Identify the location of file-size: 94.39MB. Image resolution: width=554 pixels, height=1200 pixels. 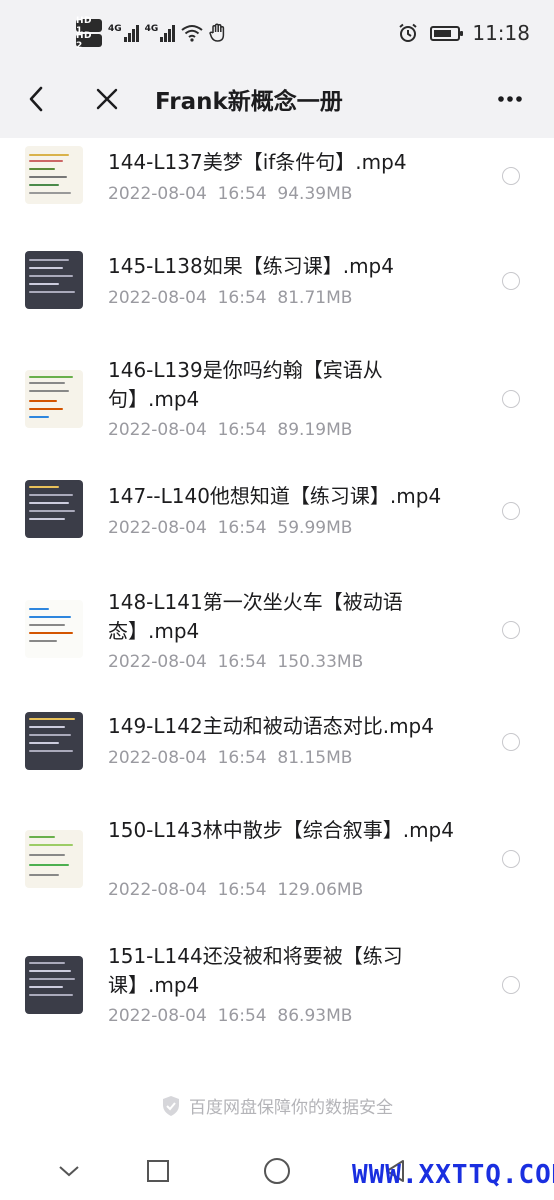
(315, 194).